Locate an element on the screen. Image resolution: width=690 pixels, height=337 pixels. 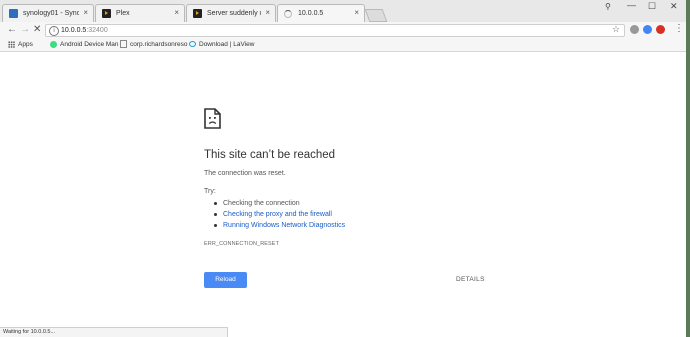
tab-active: 10.0.0.5 × is located at coordinates (321, 13).